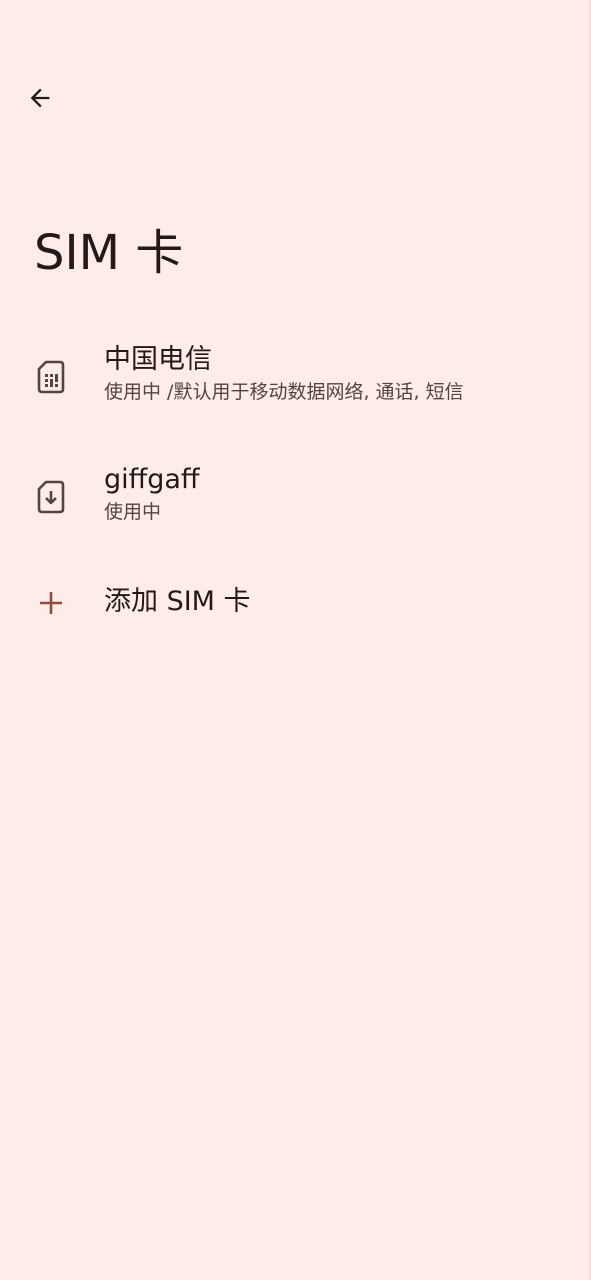  What do you see at coordinates (295, 385) in the screenshot?
I see `sim-item-china-telecom-hit` at bounding box center [295, 385].